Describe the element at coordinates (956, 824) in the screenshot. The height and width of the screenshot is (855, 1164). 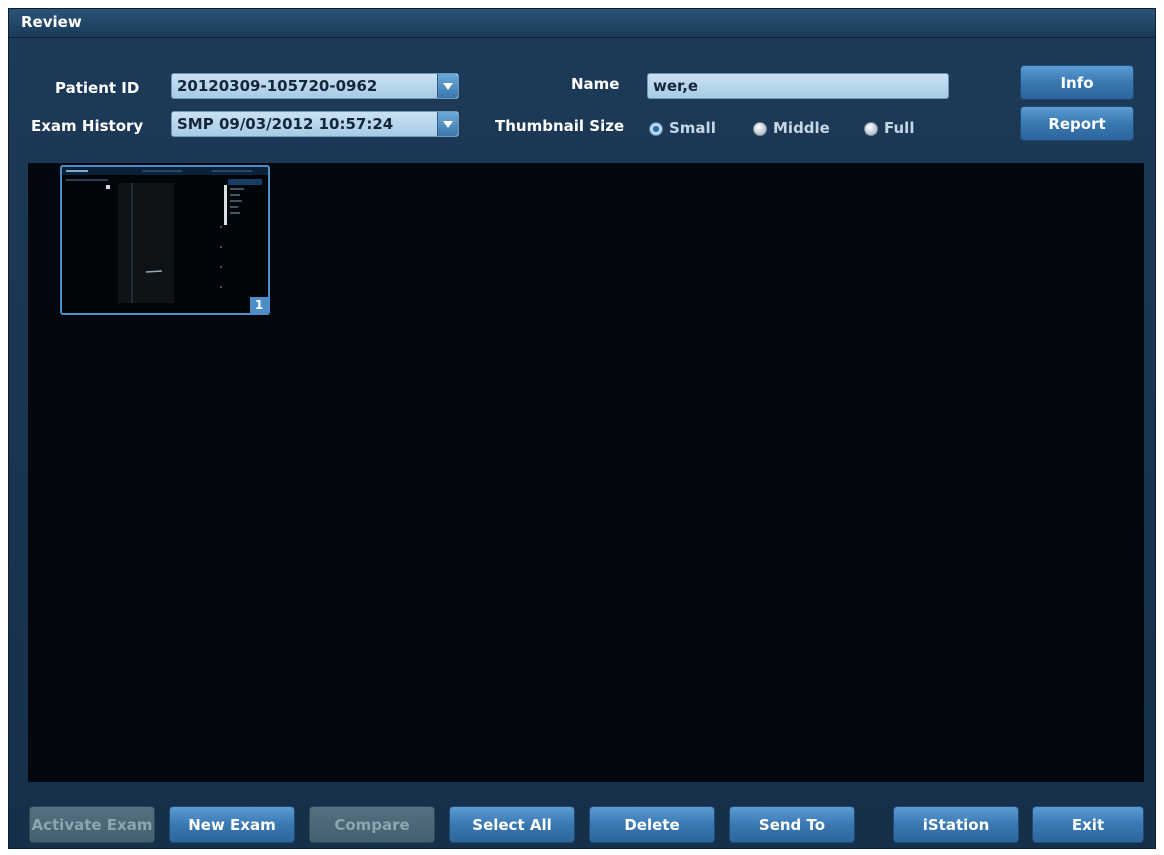
I see `istation-button: iStation` at that location.